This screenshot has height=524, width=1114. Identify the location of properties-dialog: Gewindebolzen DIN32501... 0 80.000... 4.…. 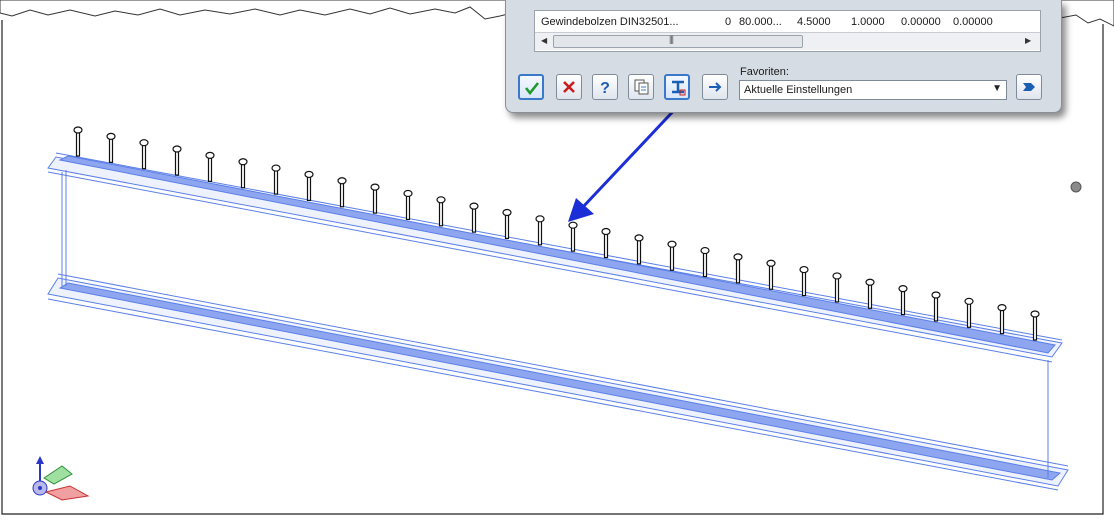
(783, 56).